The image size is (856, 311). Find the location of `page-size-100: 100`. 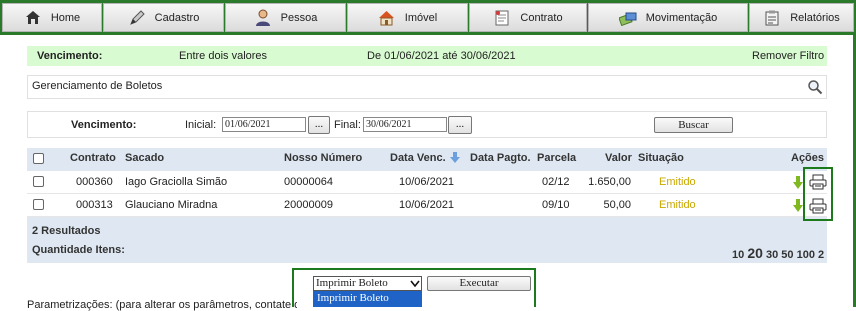

page-size-100: 100 is located at coordinates (806, 255).